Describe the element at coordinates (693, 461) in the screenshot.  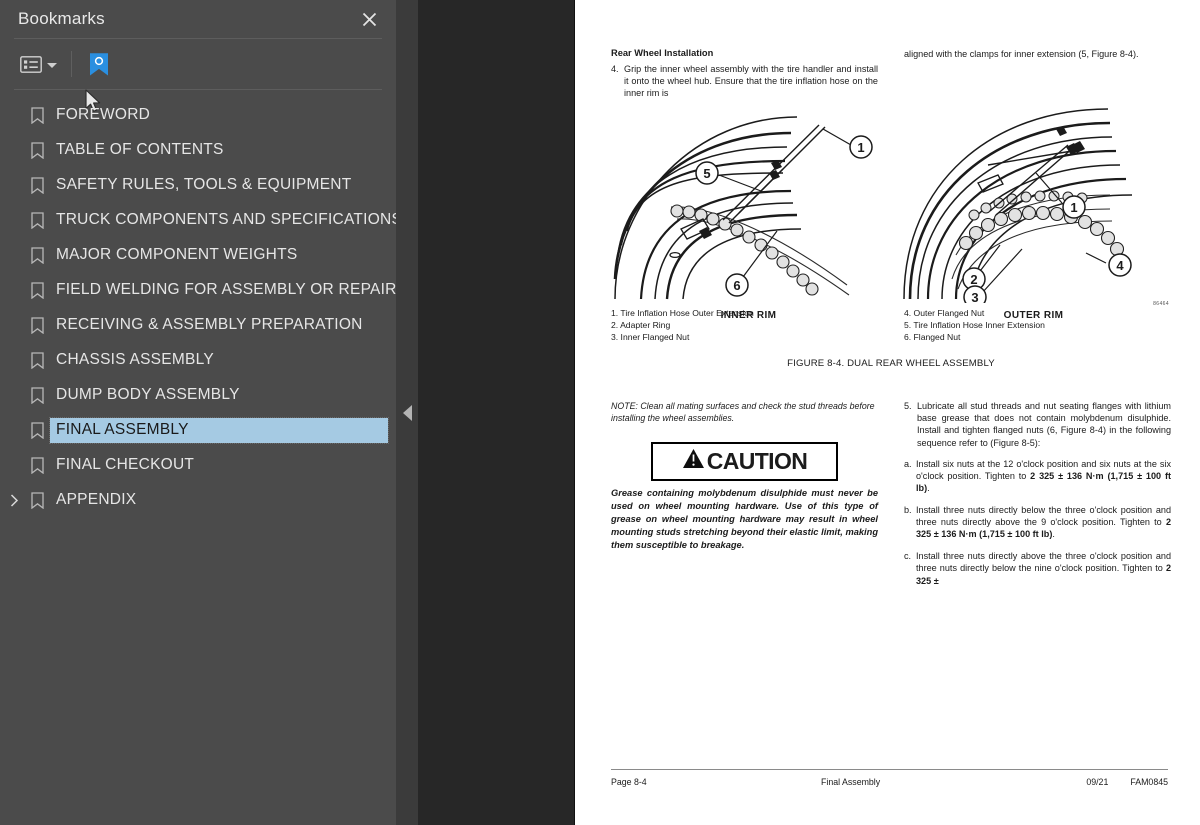
I see `warning-triangle-icon` at that location.